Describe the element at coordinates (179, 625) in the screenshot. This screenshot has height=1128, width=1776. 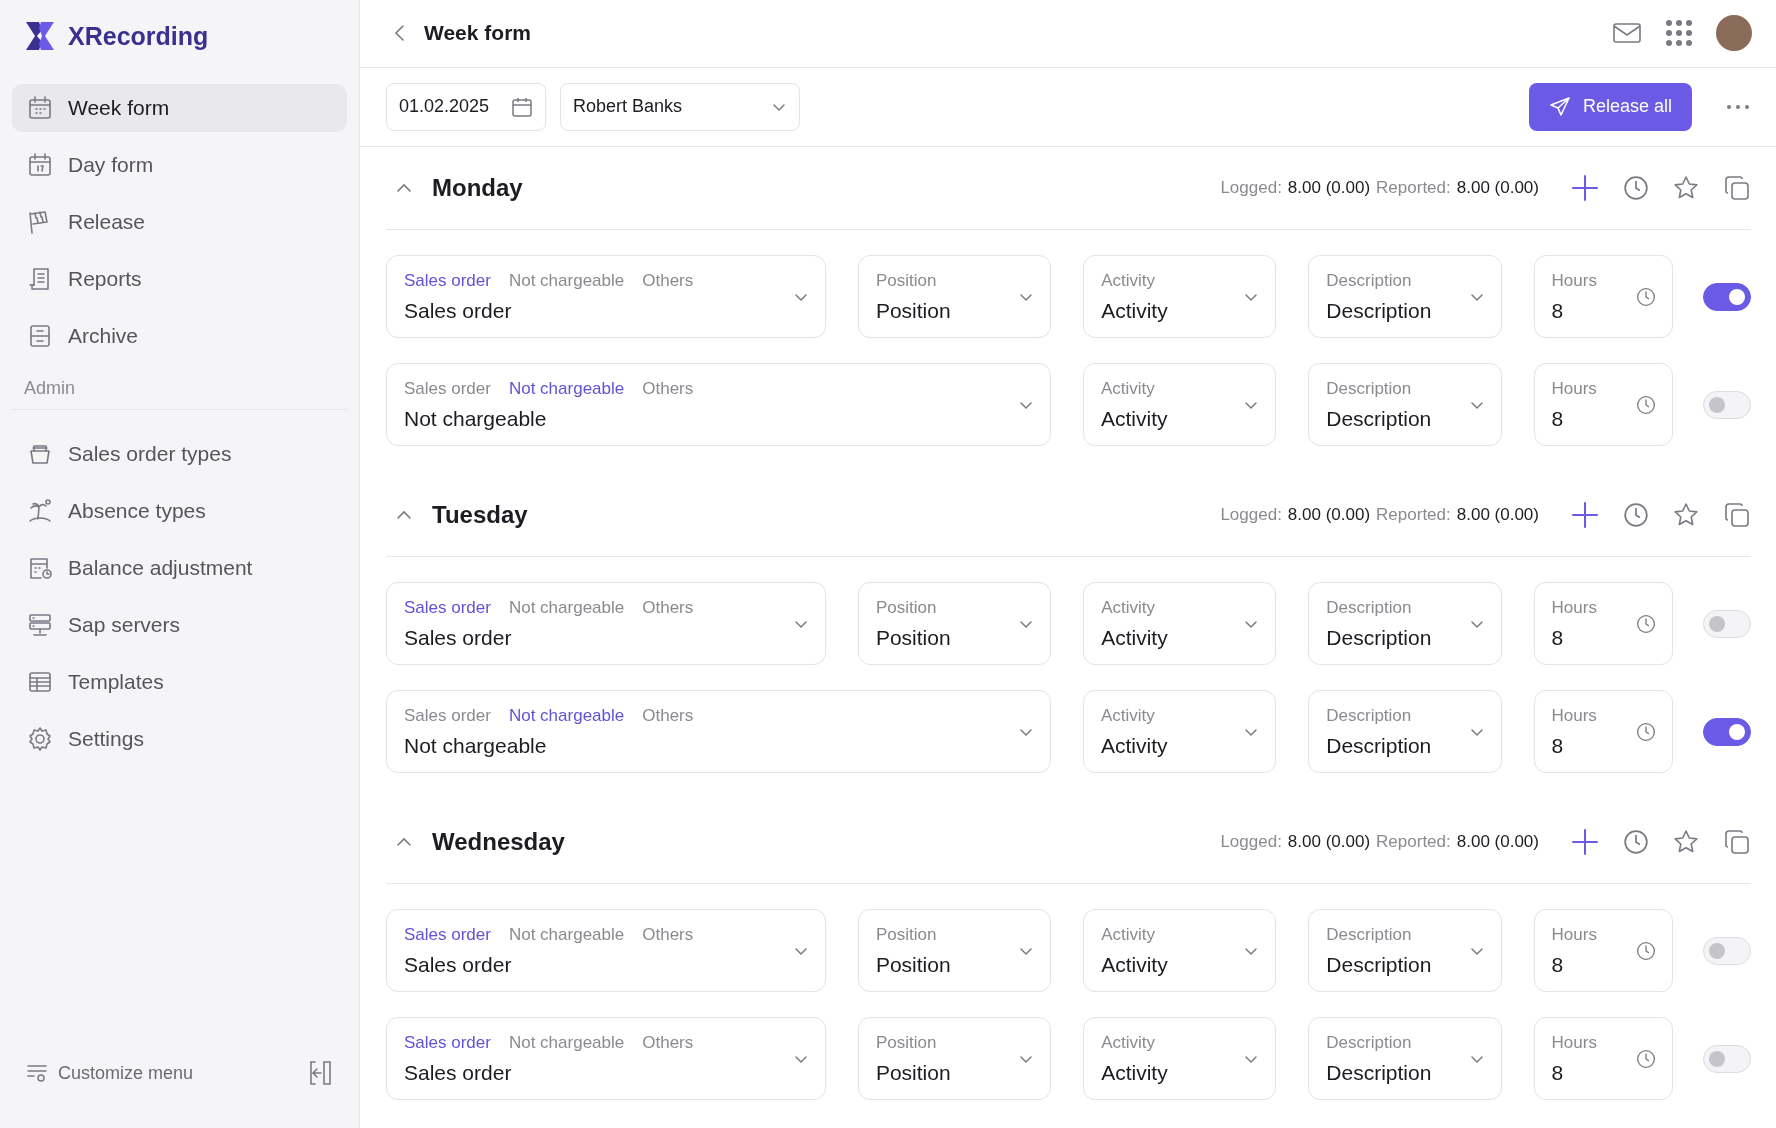
I see `sidebar-item: Sap servers` at that location.